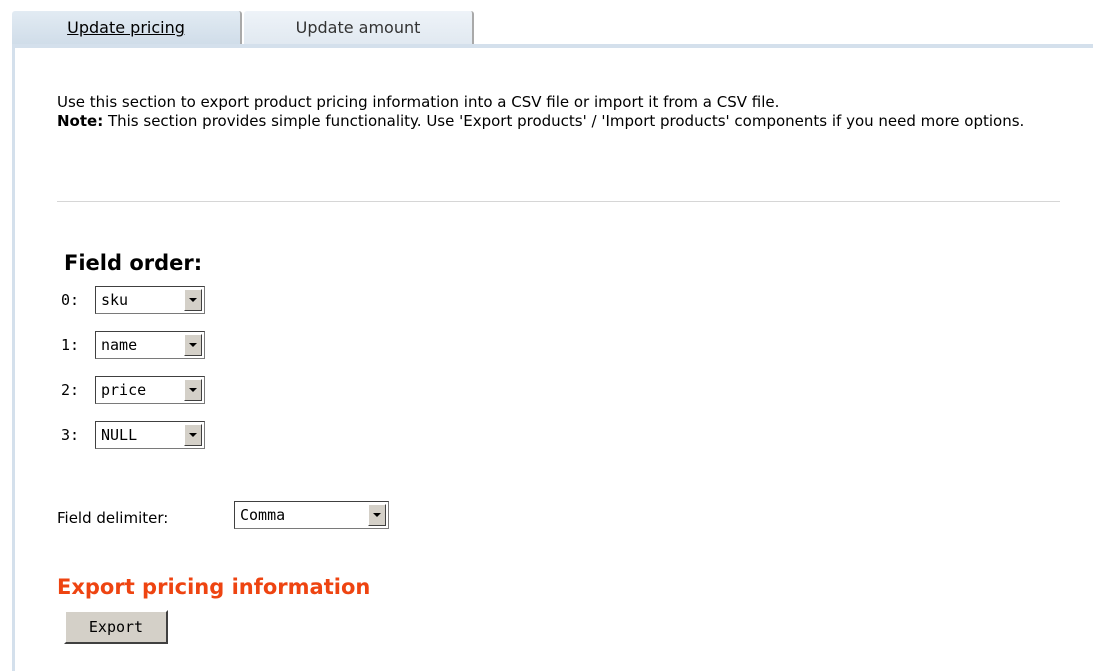 The height and width of the screenshot is (671, 1093). I want to click on tab-bar: Update pricing Update amount, so click(546, 24).